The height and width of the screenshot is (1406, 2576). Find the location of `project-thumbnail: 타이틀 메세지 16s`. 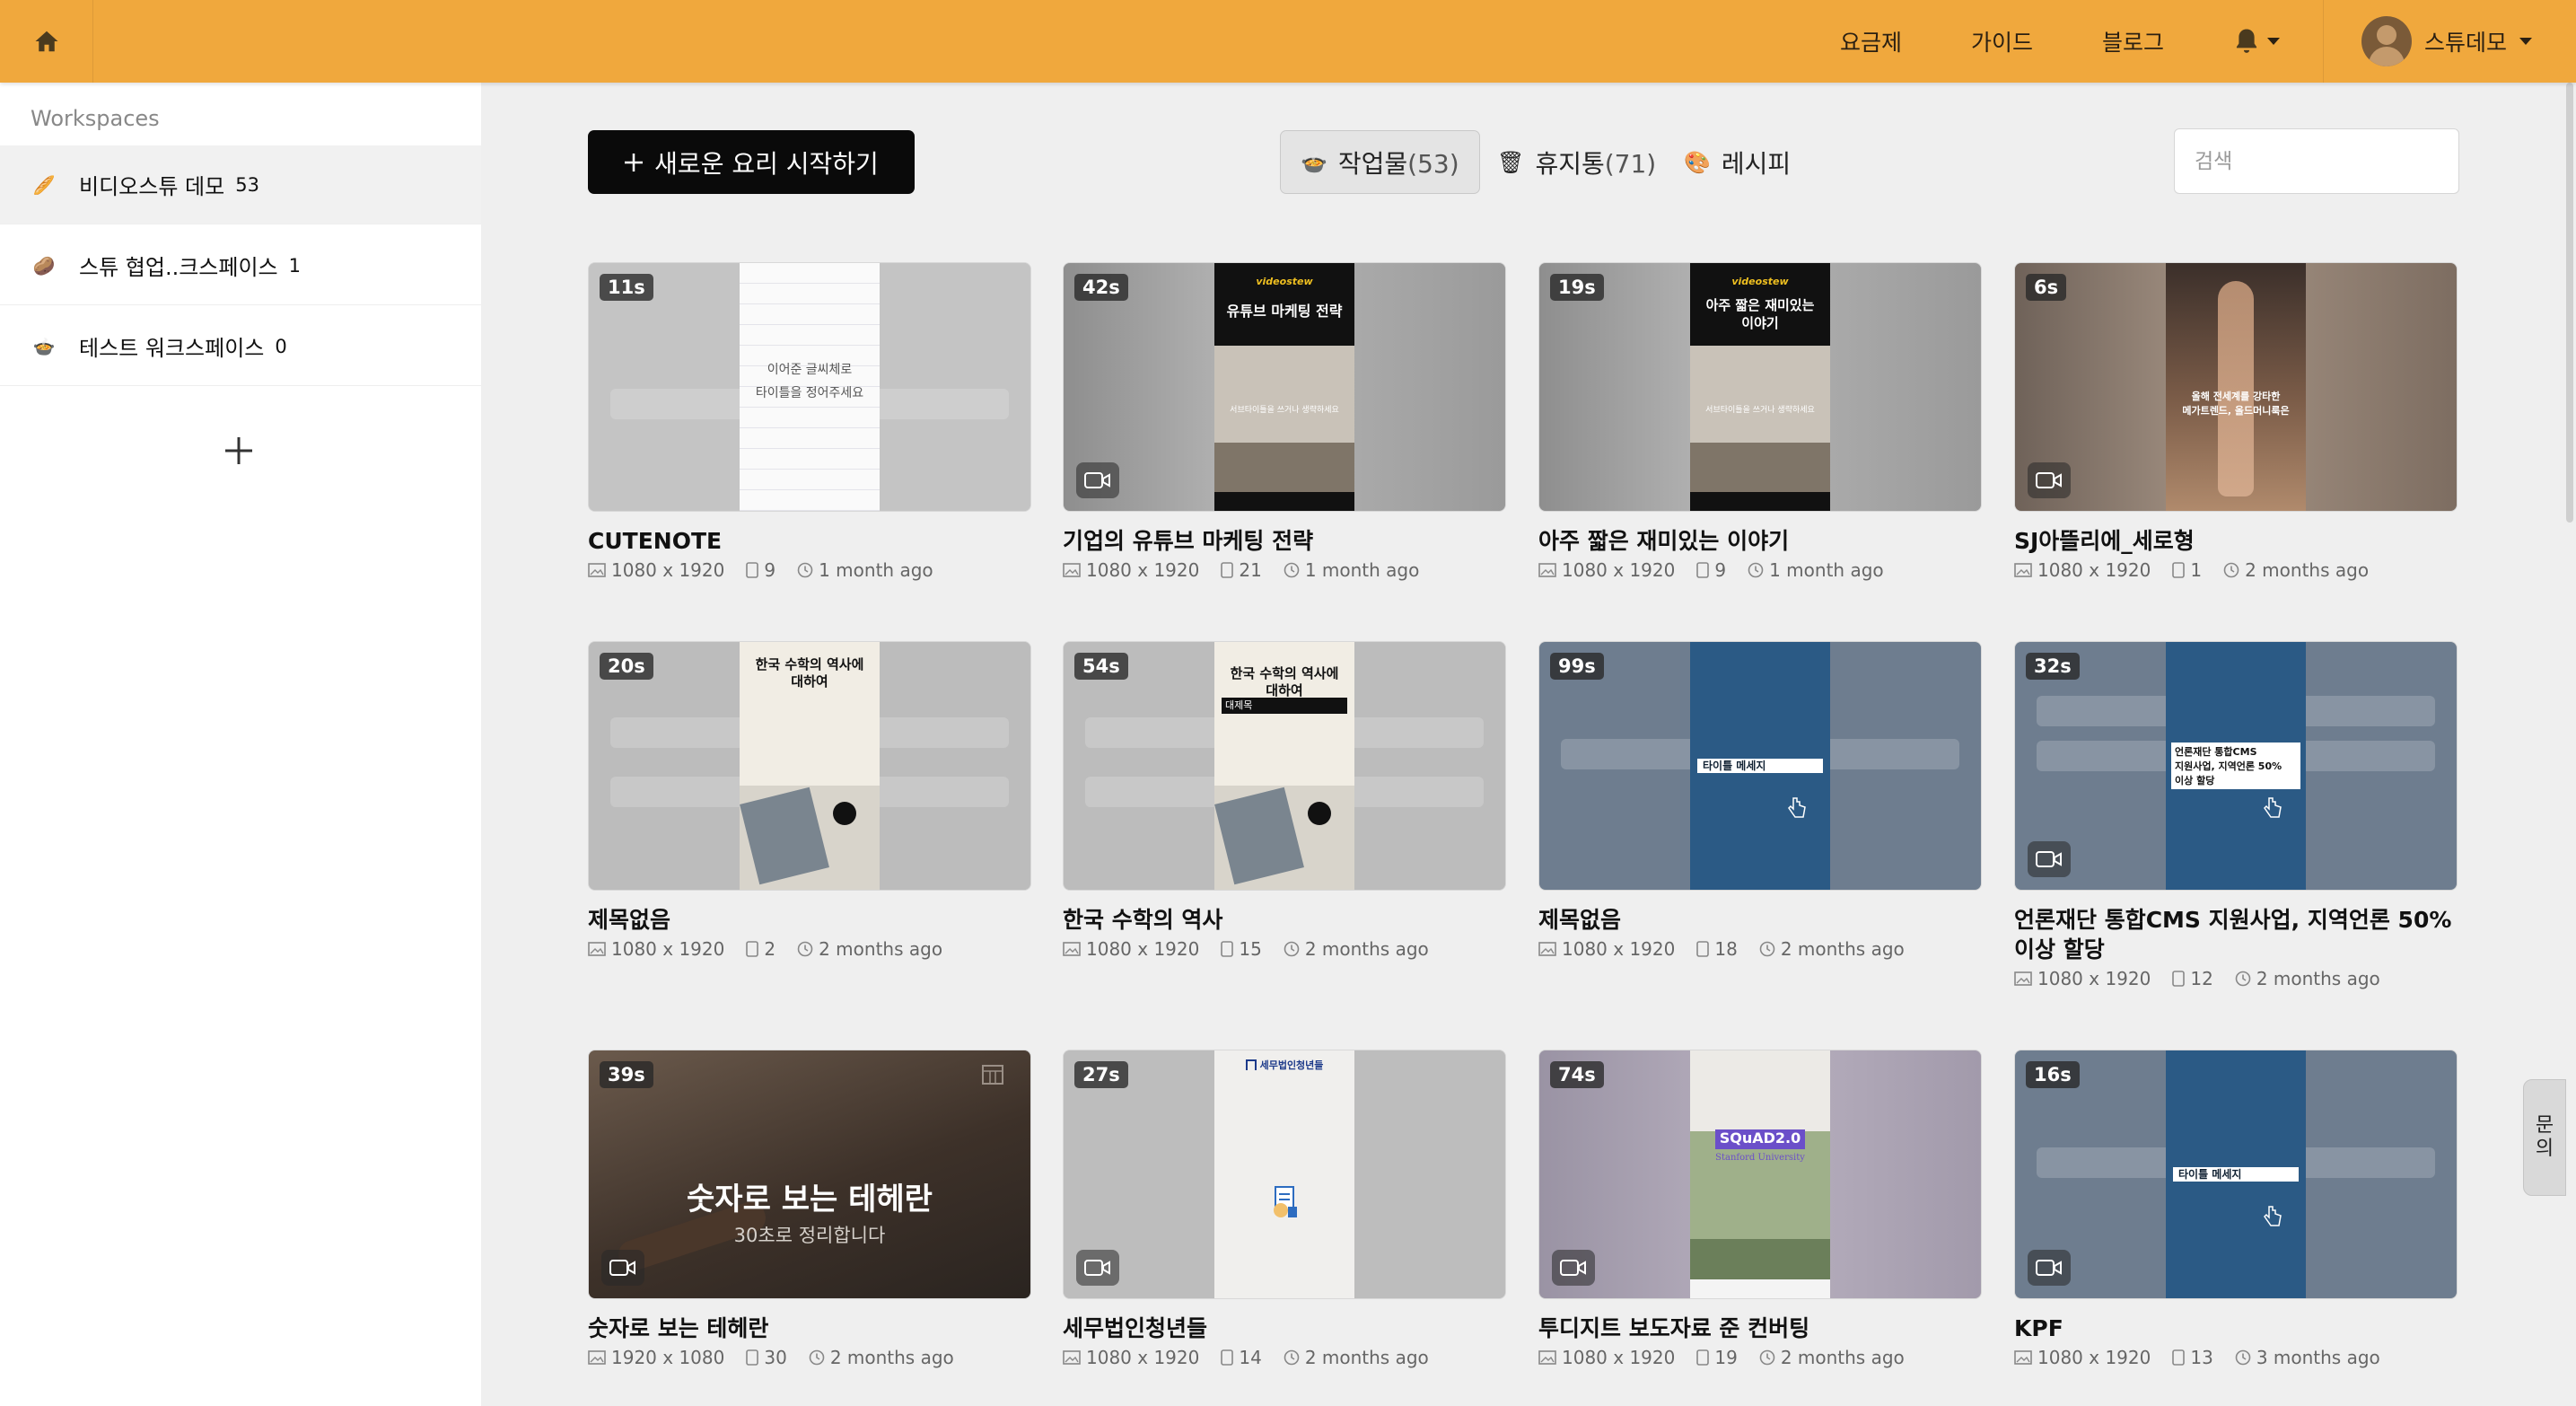

project-thumbnail: 타이틀 메세지 16s is located at coordinates (2236, 1174).